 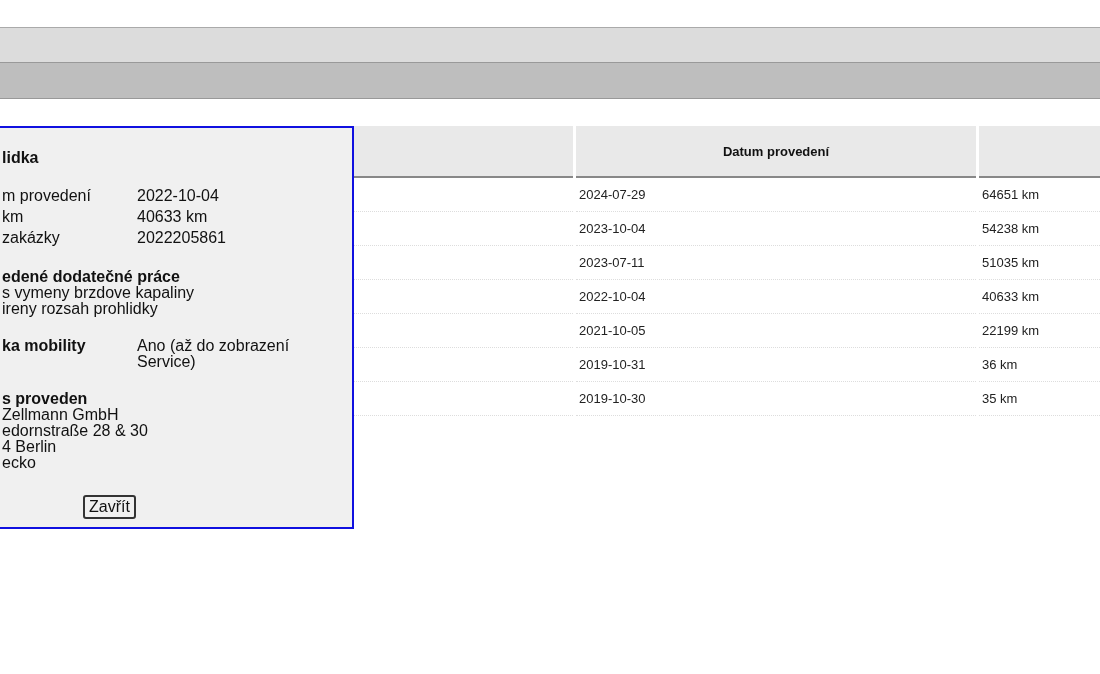 I want to click on field-label: m provedení, so click(x=47, y=196).